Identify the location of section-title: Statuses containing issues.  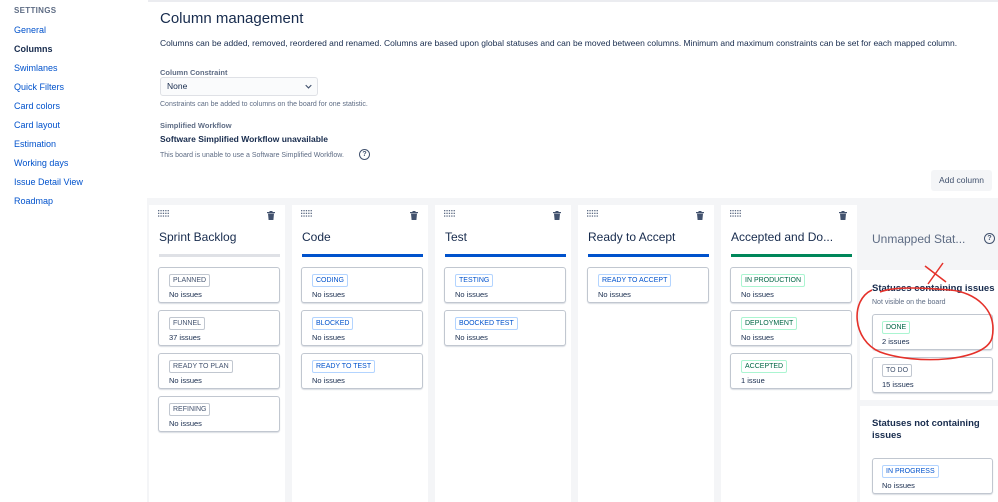
(933, 288).